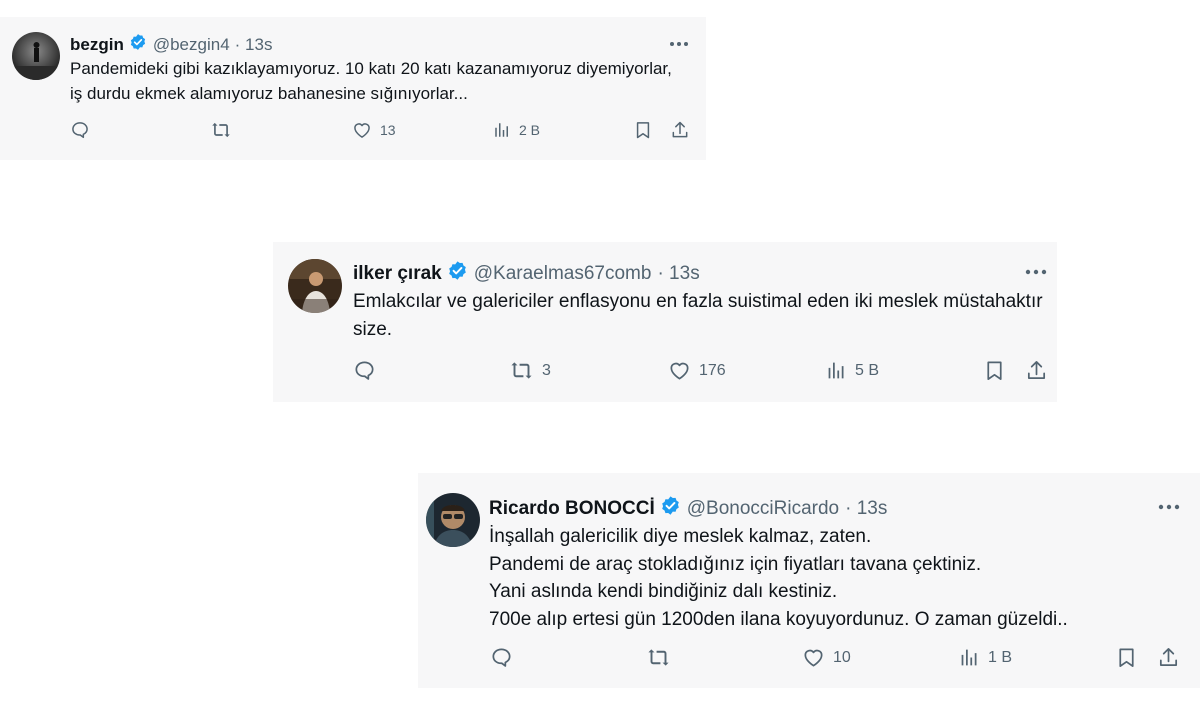 Image resolution: width=1200 pixels, height=705 pixels. What do you see at coordinates (1000, 657) in the screenshot?
I see `views-count: 1 B` at bounding box center [1000, 657].